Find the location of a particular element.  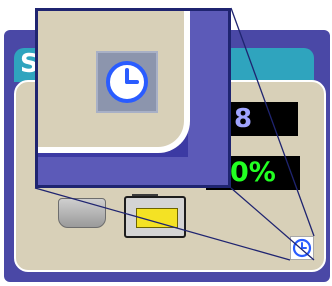

clock-button is located at coordinates (302, 248).